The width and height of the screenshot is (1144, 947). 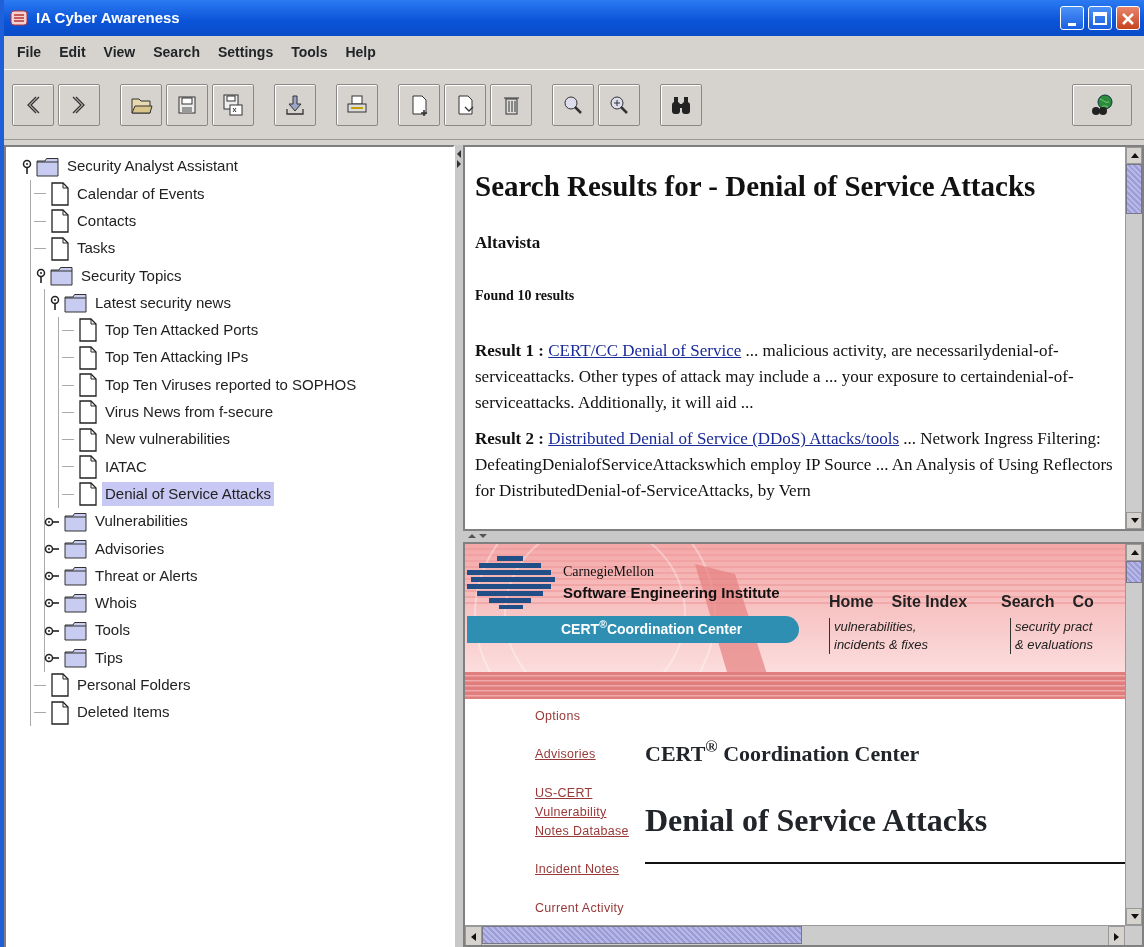 I want to click on tree-item: Tools, so click(x=113, y=630).